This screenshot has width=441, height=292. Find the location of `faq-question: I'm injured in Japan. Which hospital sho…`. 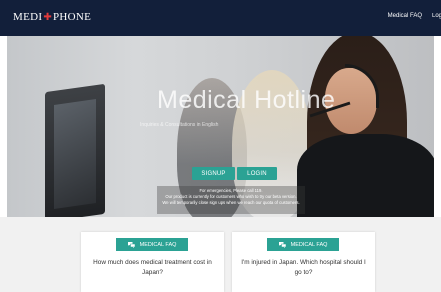

faq-question: I'm injured in Japan. Which hospital sho… is located at coordinates (303, 268).